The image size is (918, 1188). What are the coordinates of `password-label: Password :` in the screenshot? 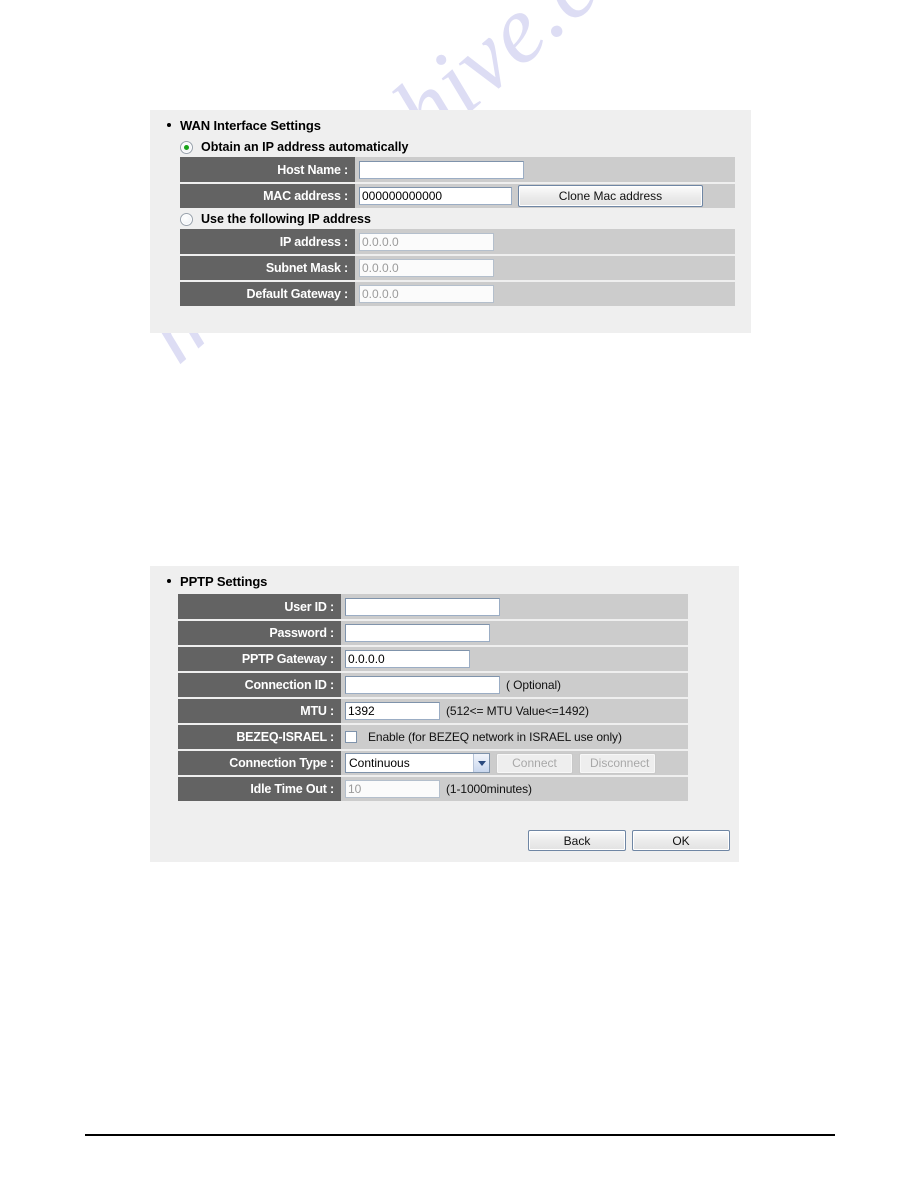 It's located at (259, 633).